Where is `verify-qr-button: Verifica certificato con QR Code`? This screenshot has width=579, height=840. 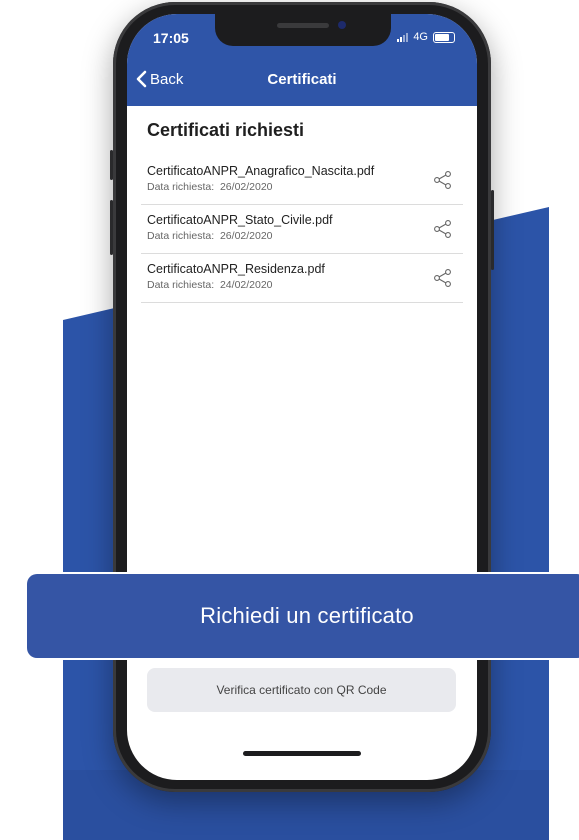
verify-qr-button: Verifica certificato con QR Code is located at coordinates (301, 690).